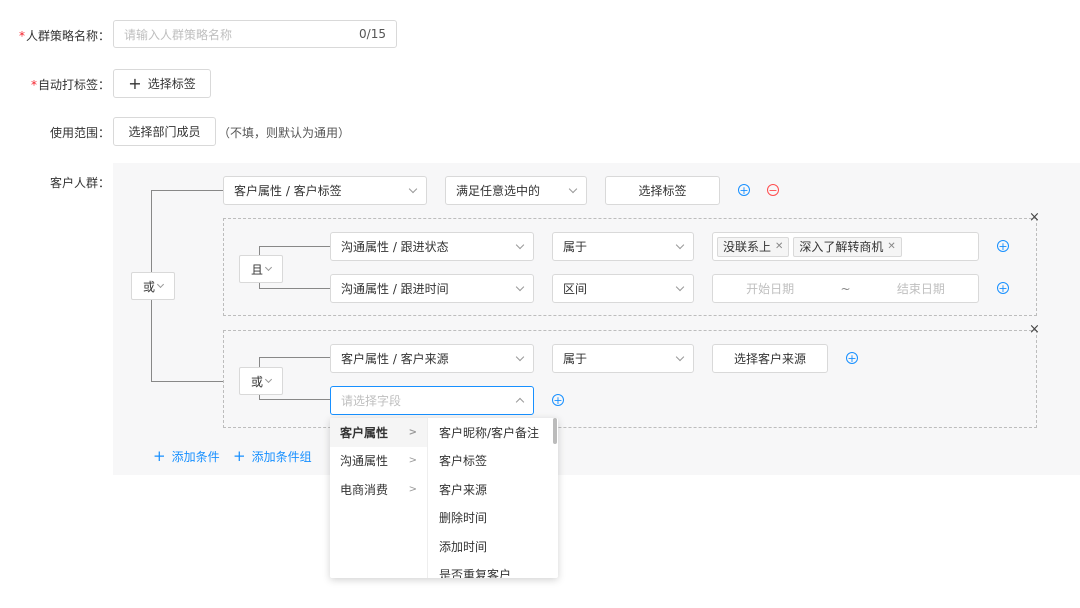  What do you see at coordinates (372, 34) in the screenshot?
I see `char-counter: 0/15` at bounding box center [372, 34].